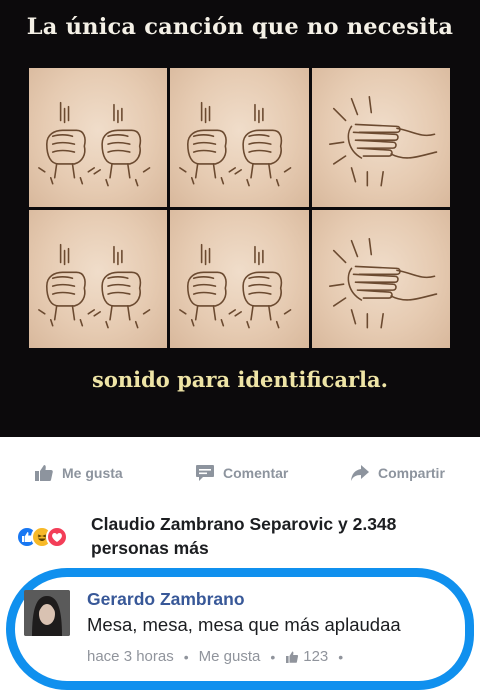 The image size is (480, 694). I want to click on meme-top-caption: La única canción que no necesita, so click(240, 27).